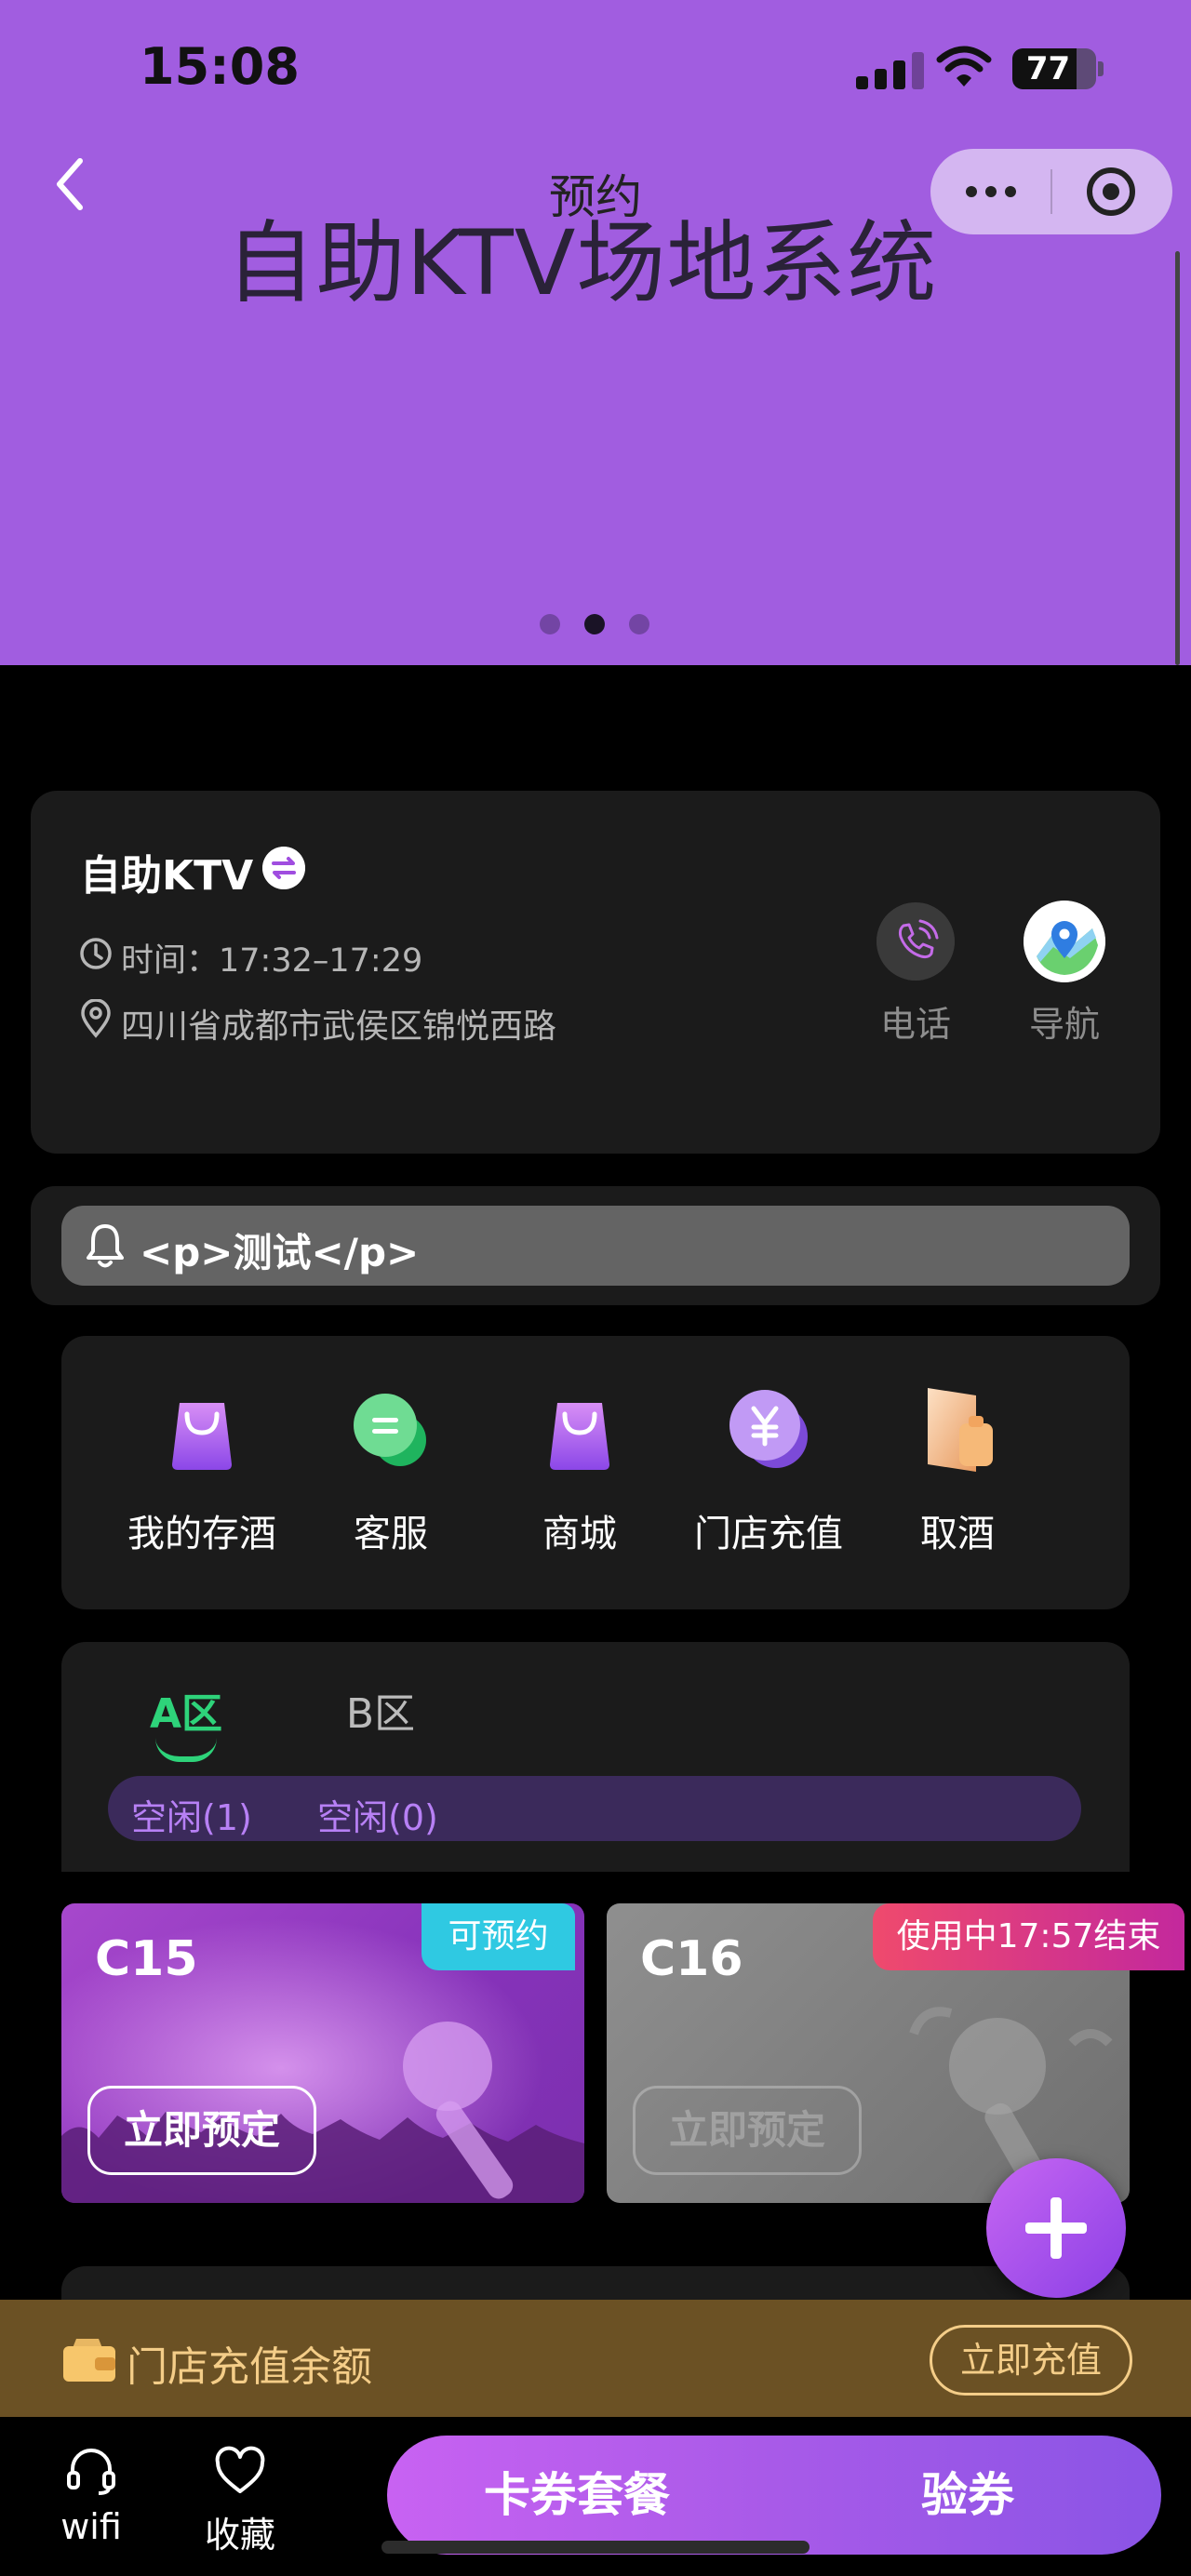  What do you see at coordinates (283, 868) in the screenshot?
I see `switch-store-icon` at bounding box center [283, 868].